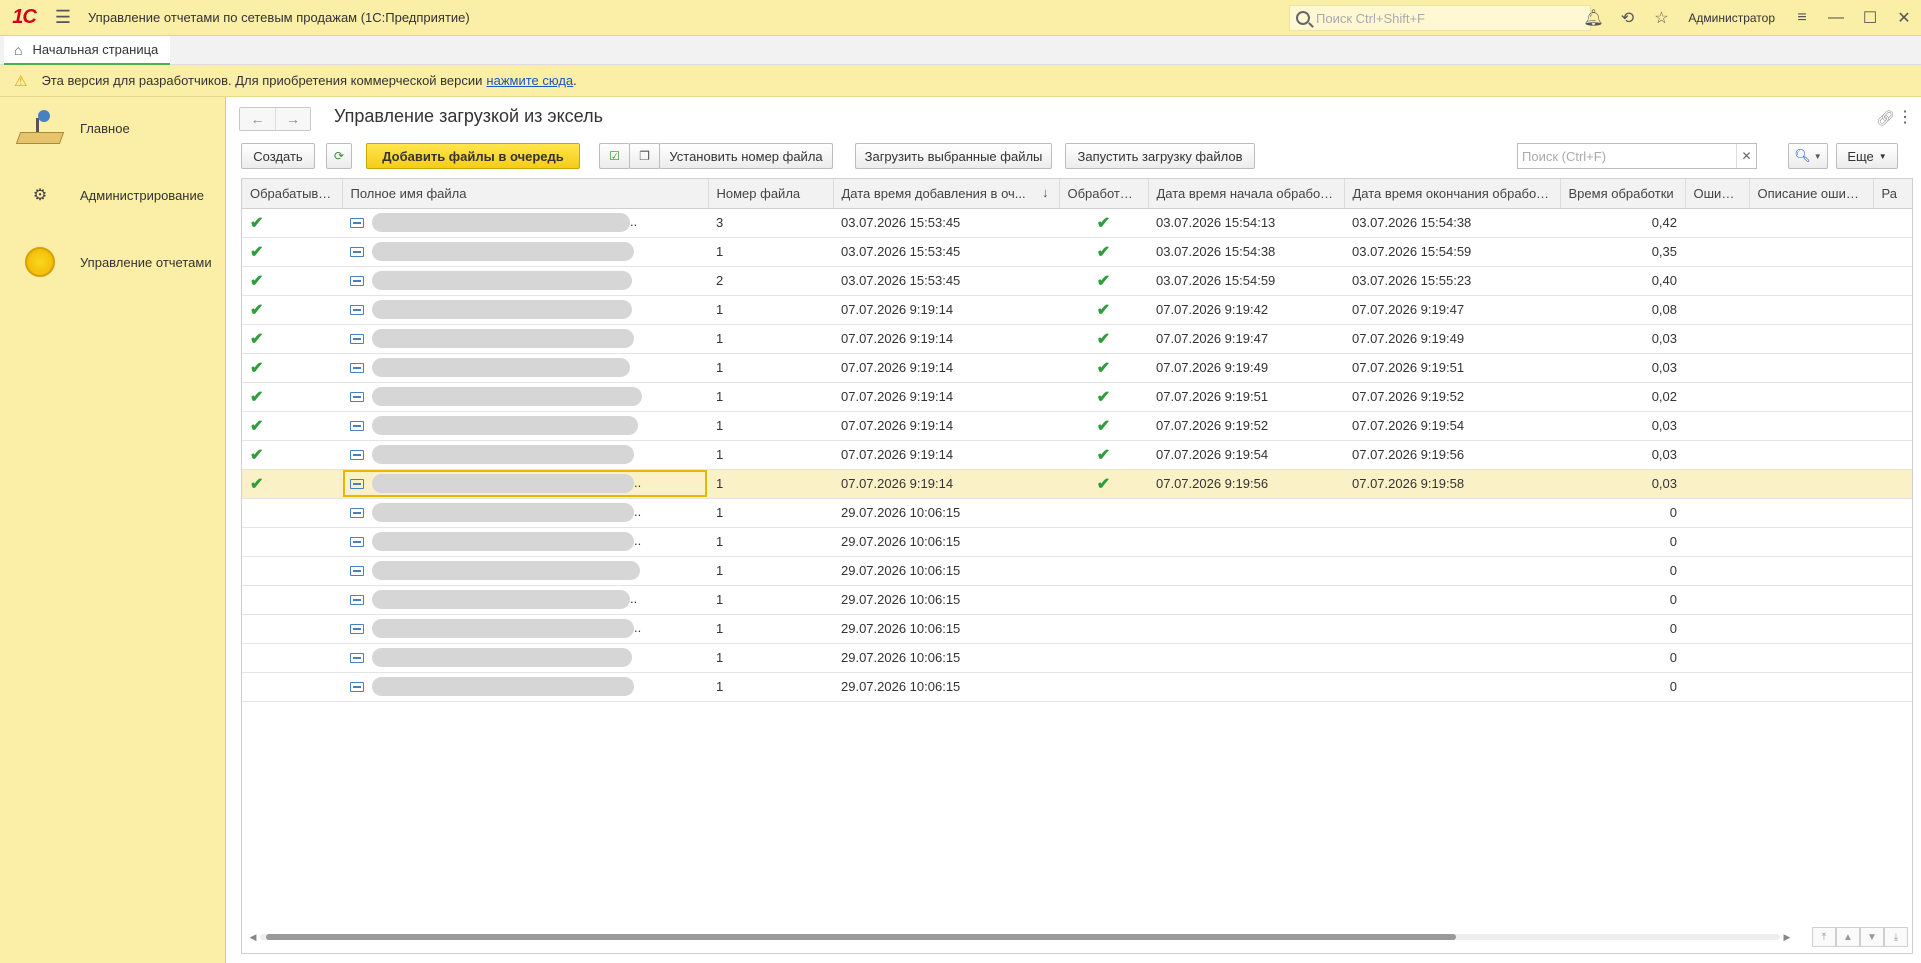 The height and width of the screenshot is (963, 1921). I want to click on horizontal-scrollbar: ◀ ▶, so click(1020, 937).